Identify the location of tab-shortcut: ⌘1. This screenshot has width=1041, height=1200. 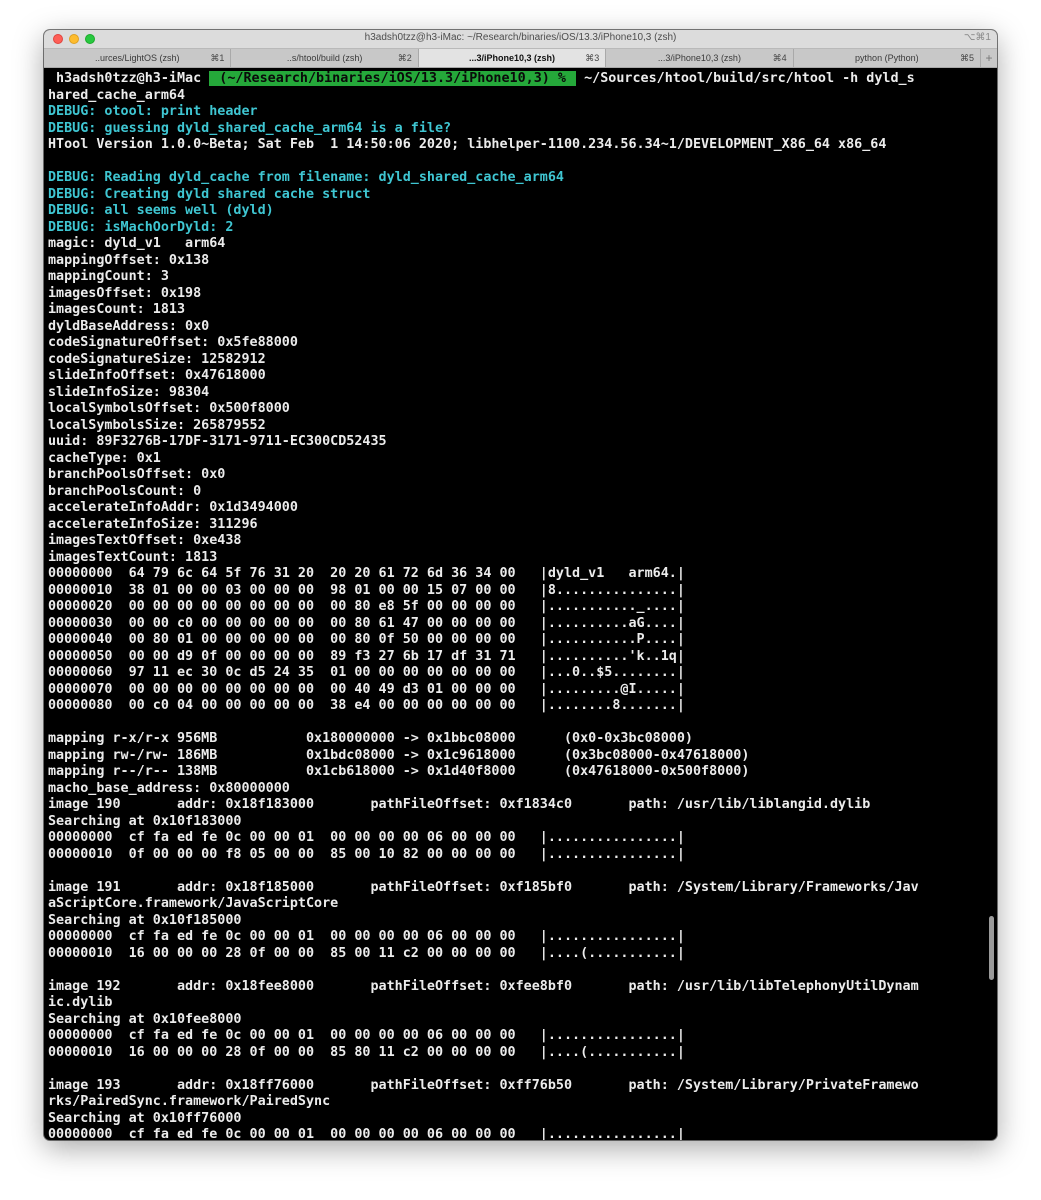
(217, 58).